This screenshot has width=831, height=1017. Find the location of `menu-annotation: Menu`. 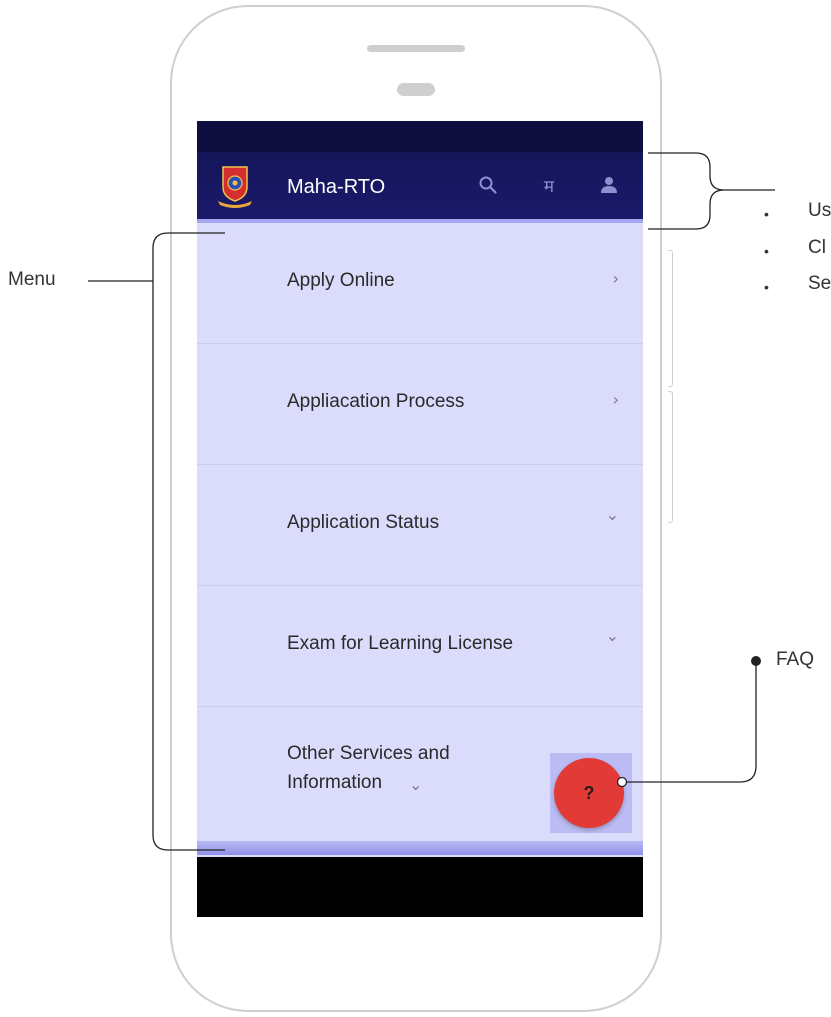

menu-annotation: Menu is located at coordinates (32, 279).